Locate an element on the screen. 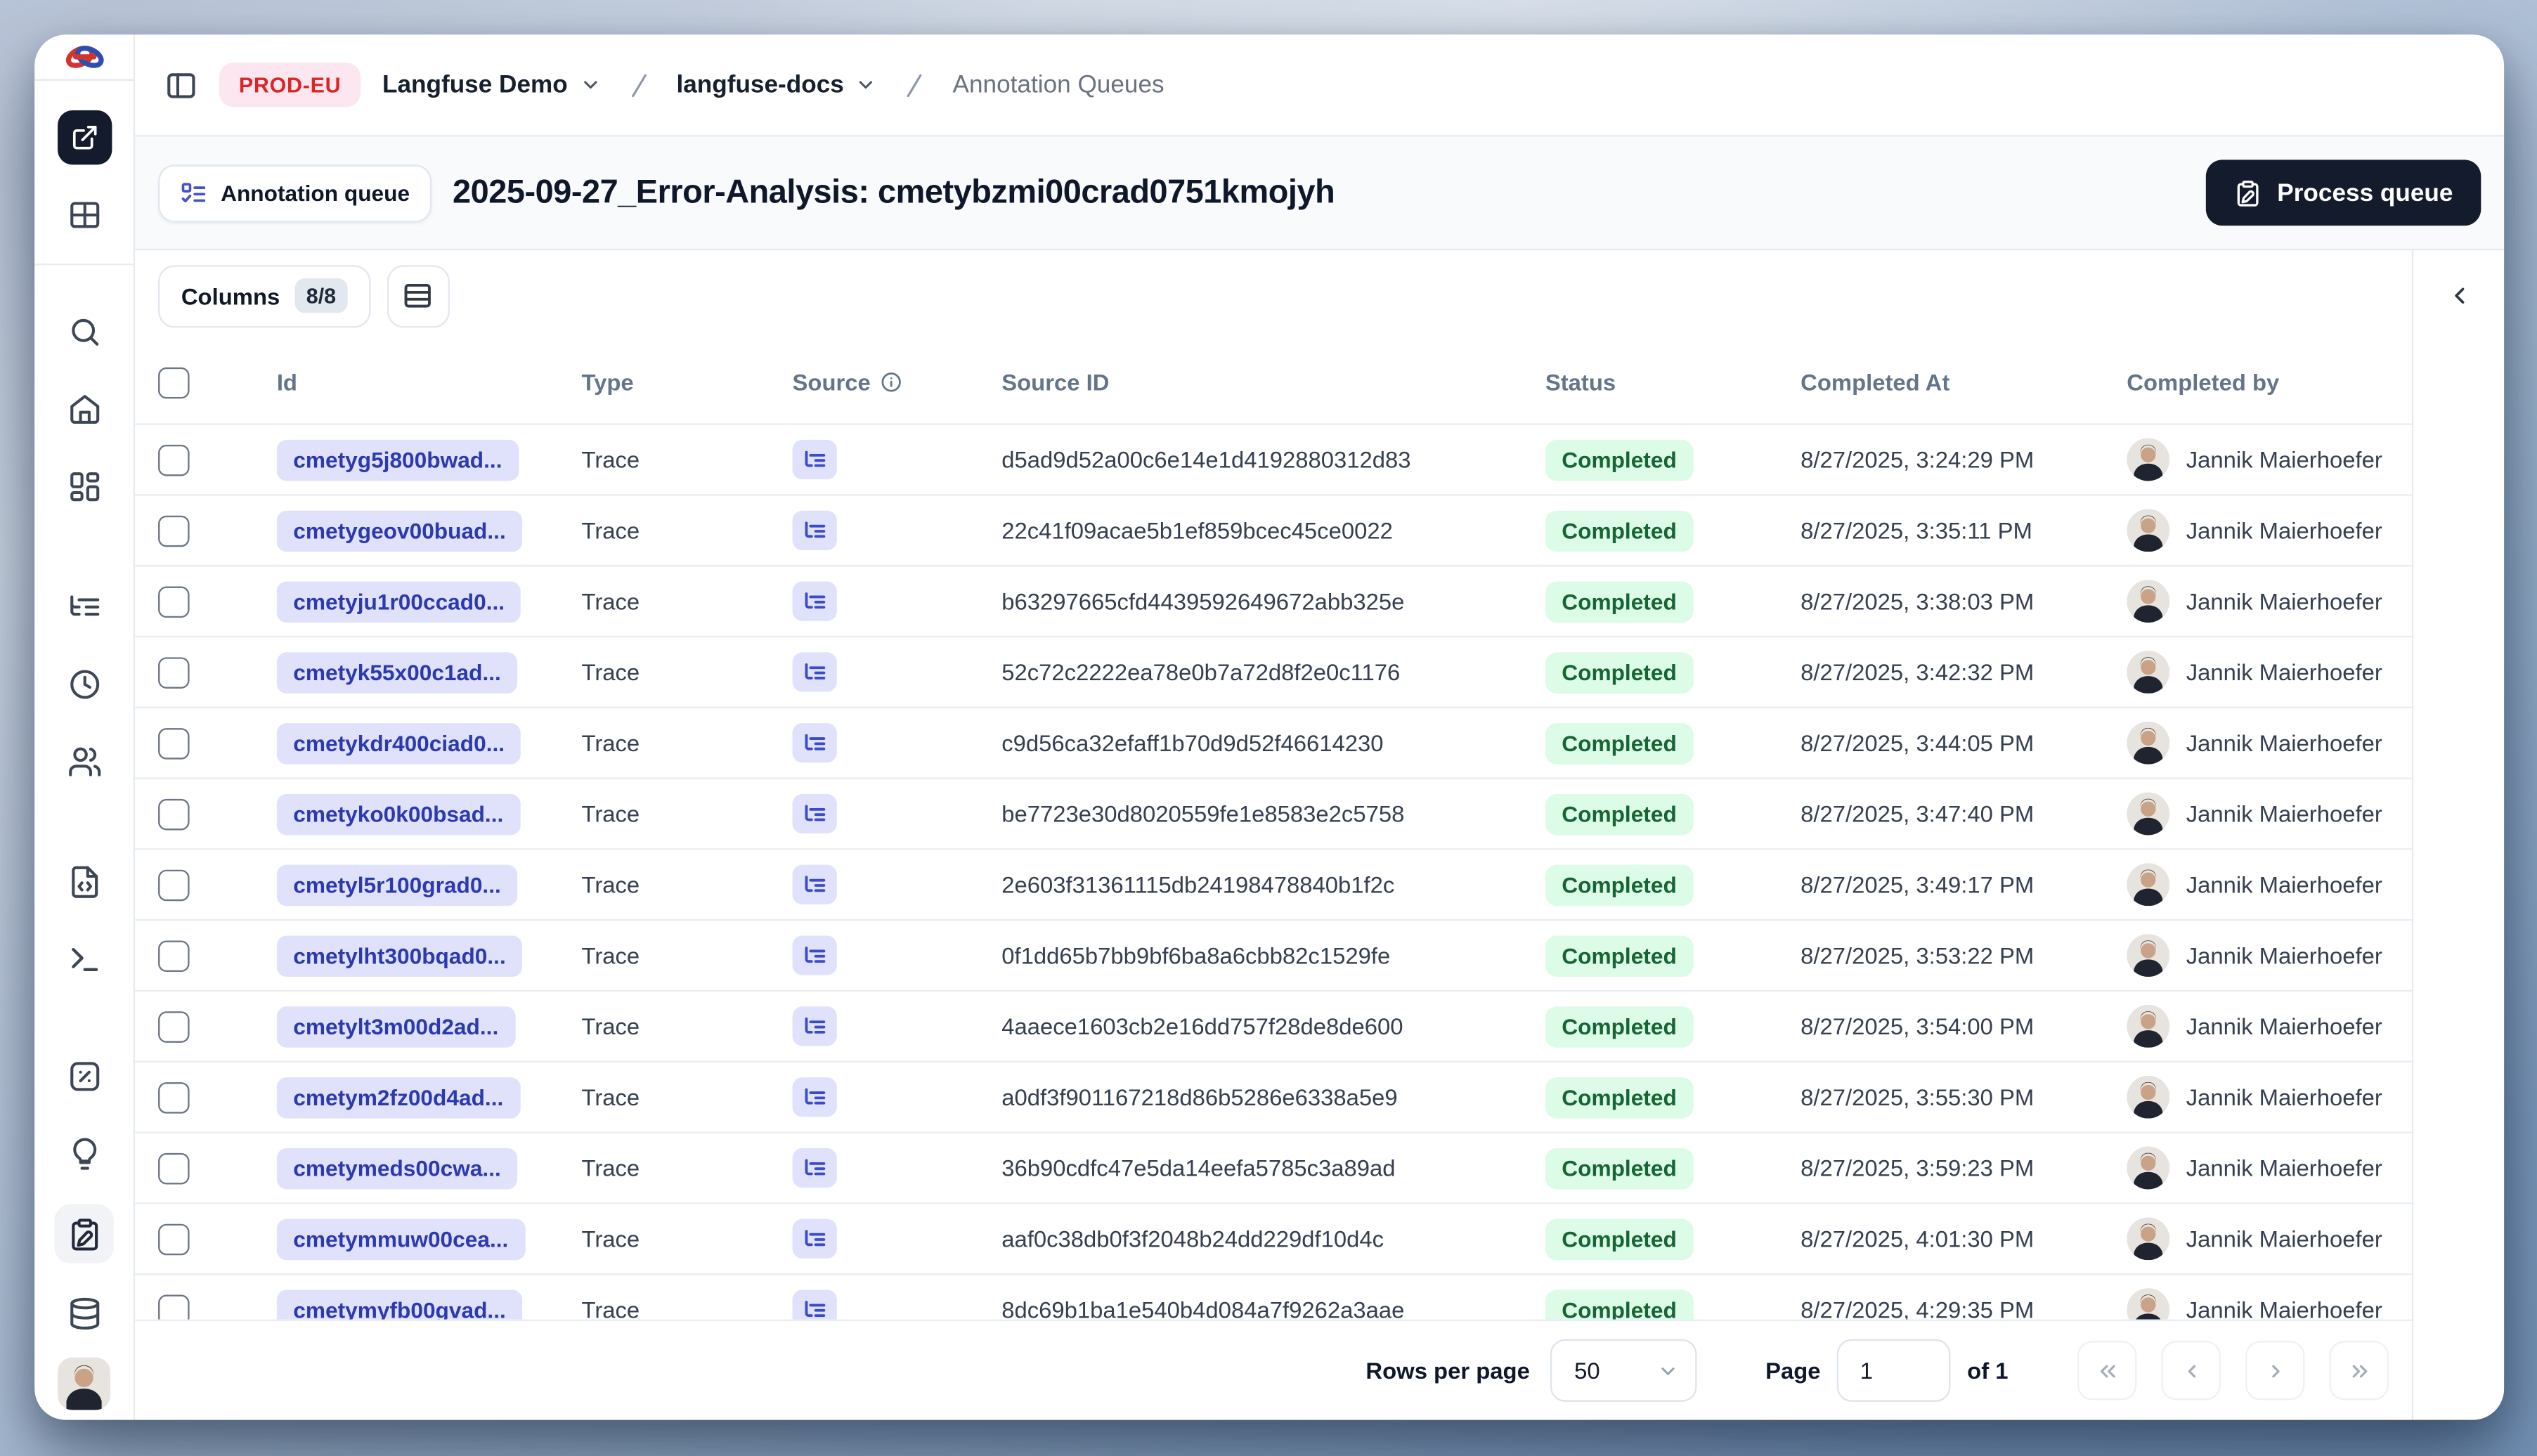 Image resolution: width=2537 pixels, height=1456 pixels. sidebar-item-annotation-queues is located at coordinates (84, 1234).